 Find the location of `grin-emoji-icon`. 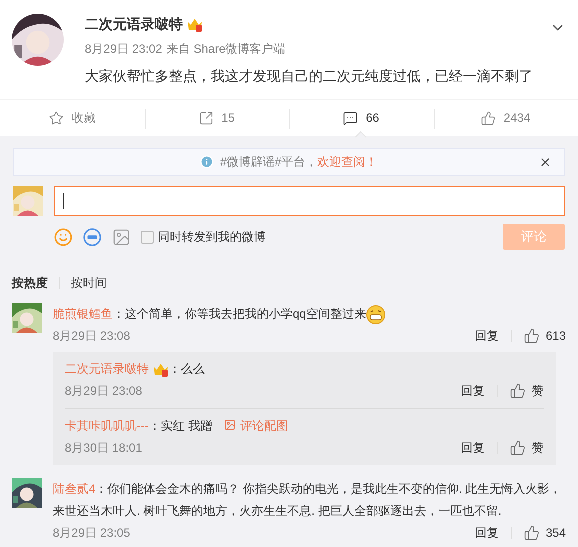

grin-emoji-icon is located at coordinates (376, 314).